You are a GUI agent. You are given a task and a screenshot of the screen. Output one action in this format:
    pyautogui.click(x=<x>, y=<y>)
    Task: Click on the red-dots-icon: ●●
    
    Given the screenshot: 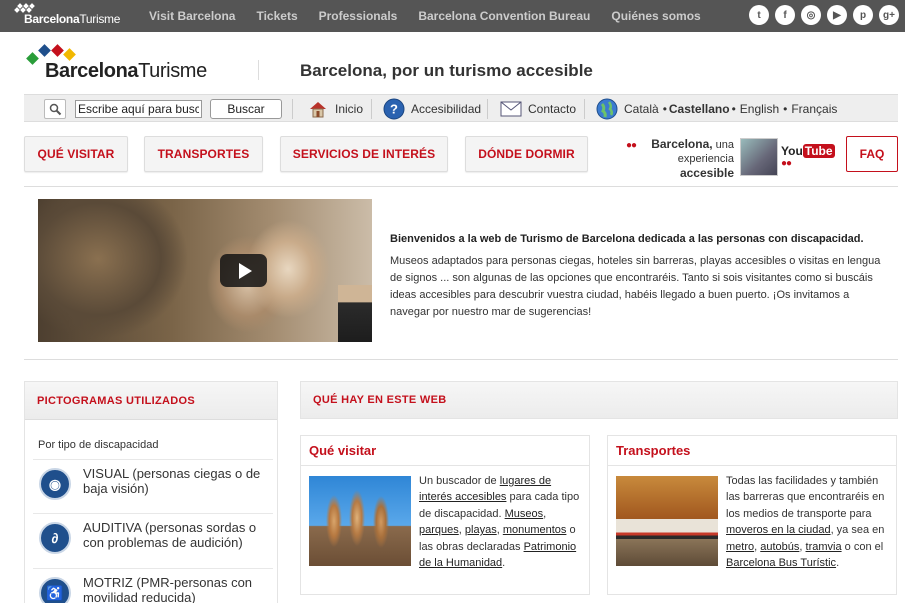 What is the action you would take?
    pyautogui.click(x=631, y=145)
    